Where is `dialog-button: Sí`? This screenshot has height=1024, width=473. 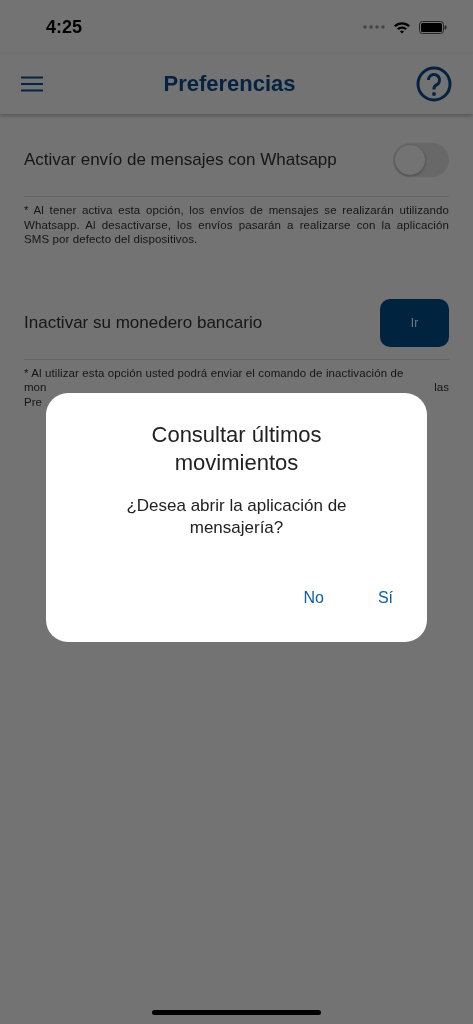 dialog-button: Sí is located at coordinates (385, 598).